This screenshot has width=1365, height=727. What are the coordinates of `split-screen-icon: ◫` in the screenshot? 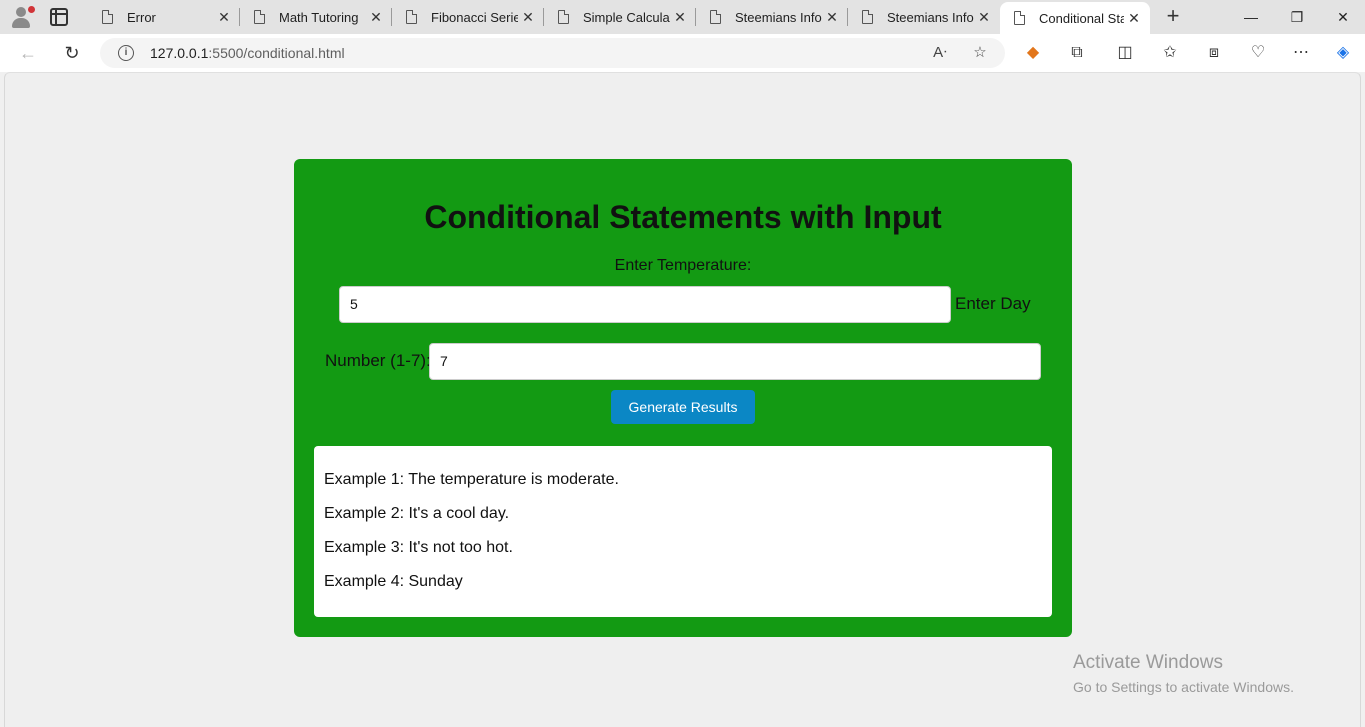 It's located at (1125, 53).